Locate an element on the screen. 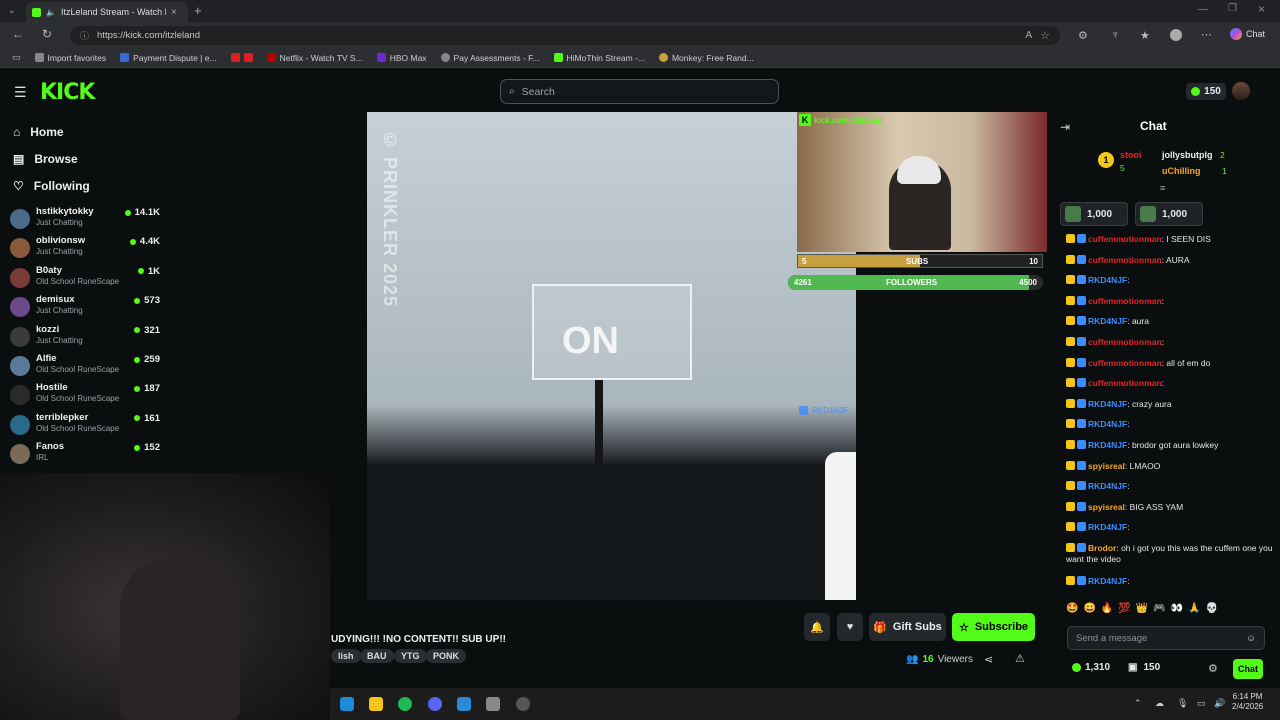  stream-tag: YTG is located at coordinates (410, 656).